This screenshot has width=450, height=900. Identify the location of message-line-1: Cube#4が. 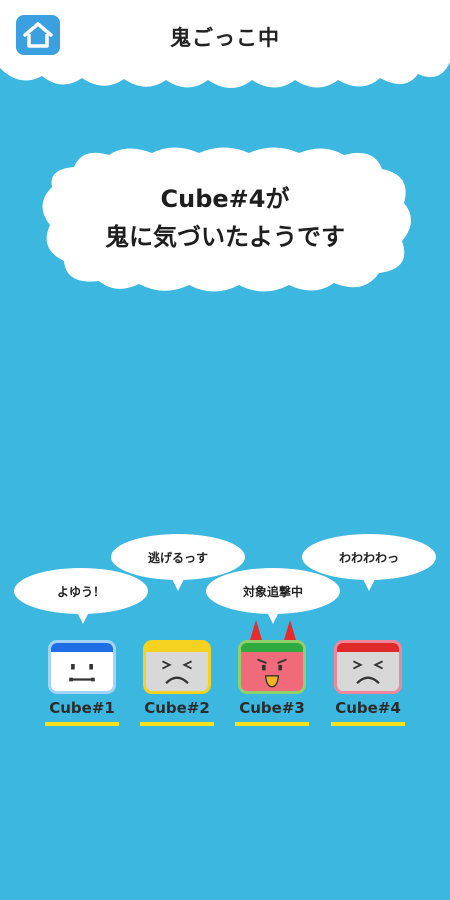
(225, 199).